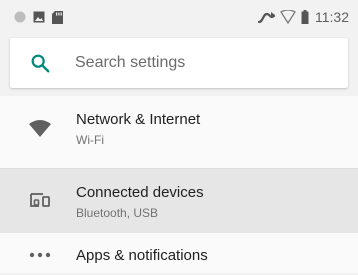 This screenshot has height=275, width=358. I want to click on sd-card-icon, so click(57, 17).